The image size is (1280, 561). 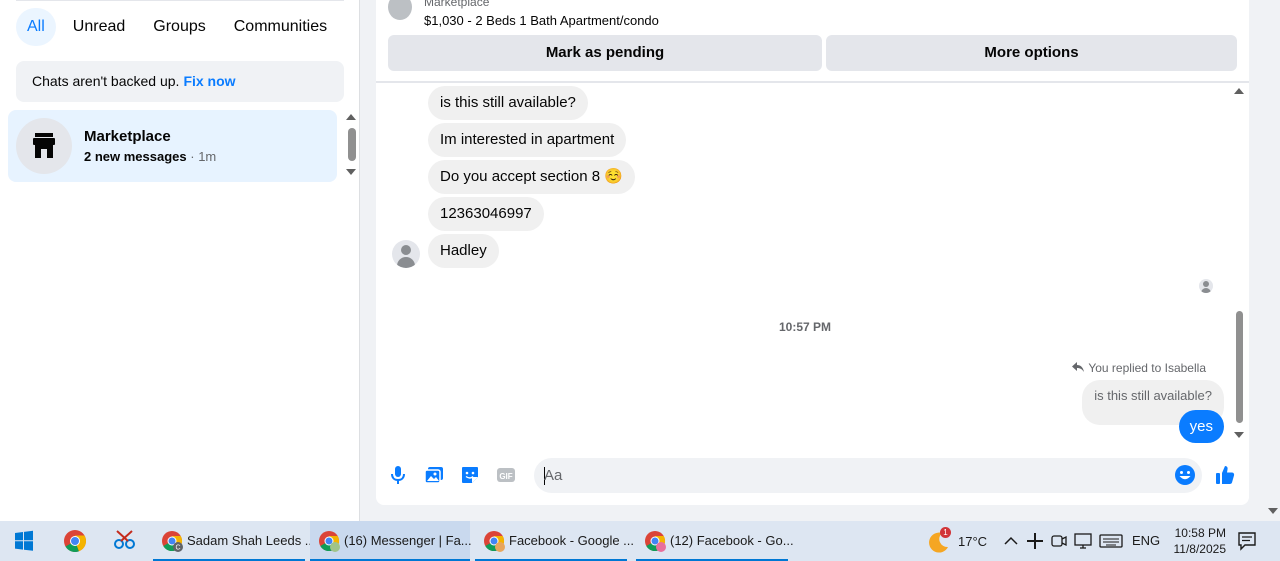 I want to click on message-bubble: 12363046997, so click(x=486, y=214).